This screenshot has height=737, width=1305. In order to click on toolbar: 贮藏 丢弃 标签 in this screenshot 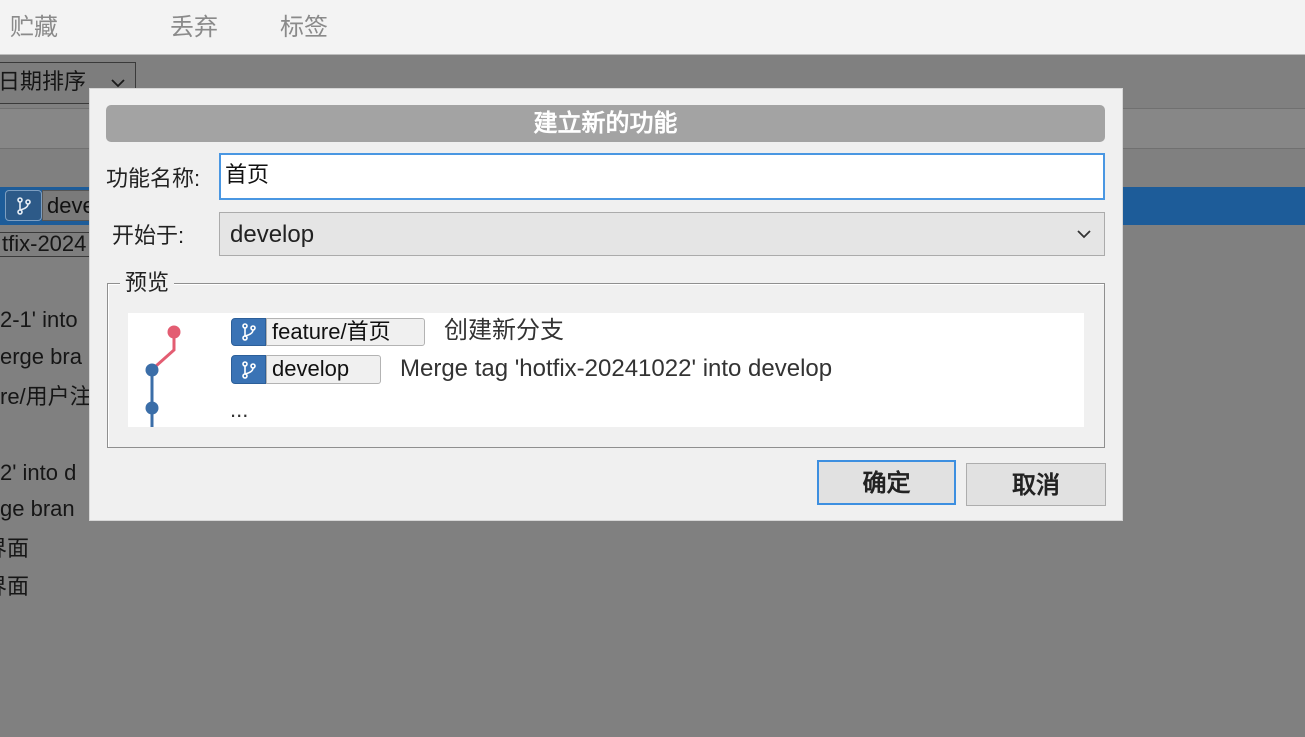, I will do `click(652, 27)`.